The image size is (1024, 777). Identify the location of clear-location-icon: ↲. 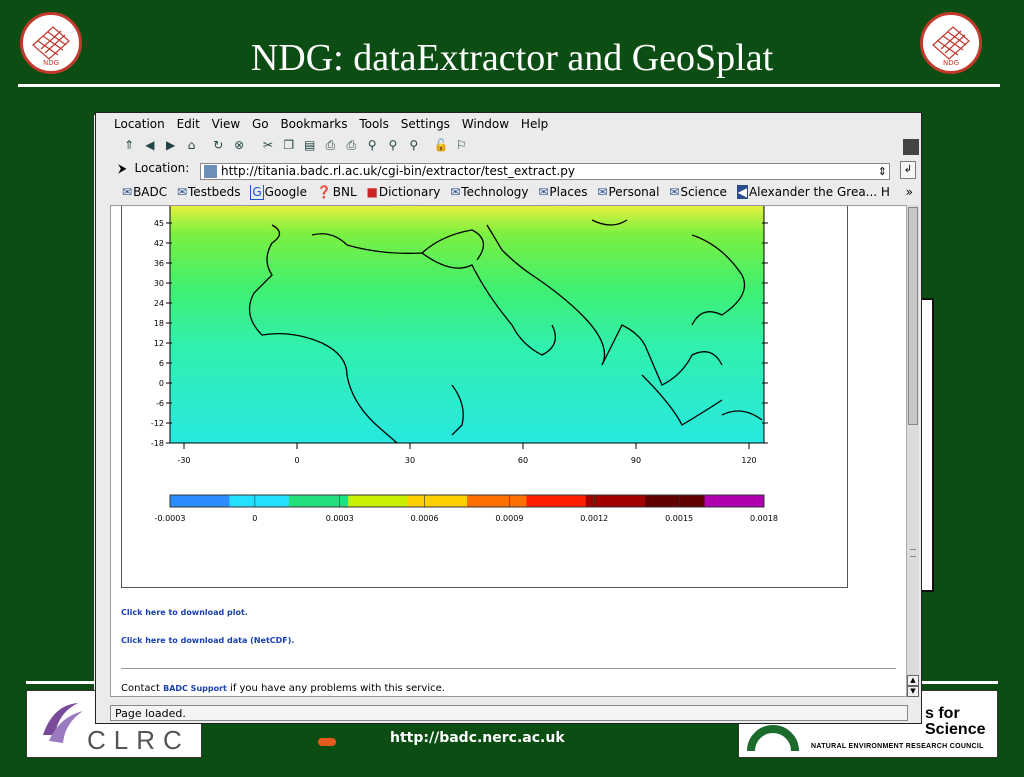
(908, 170).